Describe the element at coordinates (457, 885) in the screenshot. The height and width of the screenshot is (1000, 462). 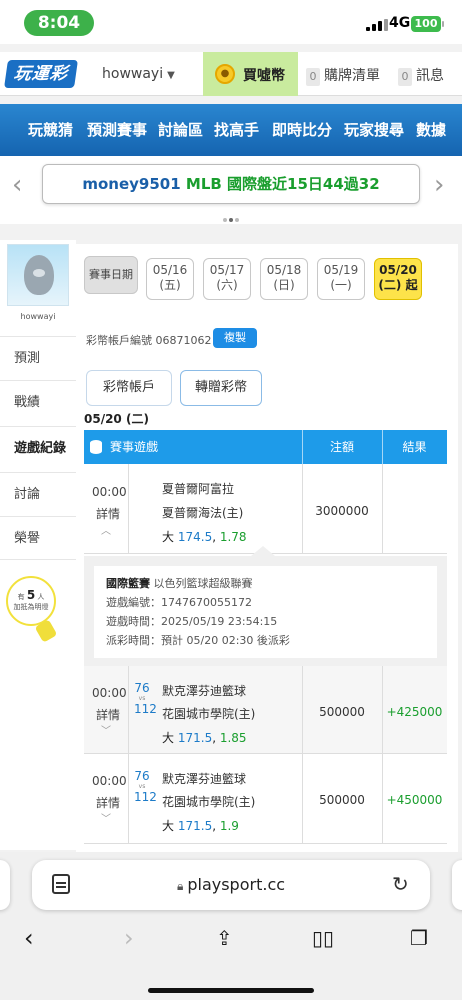
I see `next-tab-card` at that location.